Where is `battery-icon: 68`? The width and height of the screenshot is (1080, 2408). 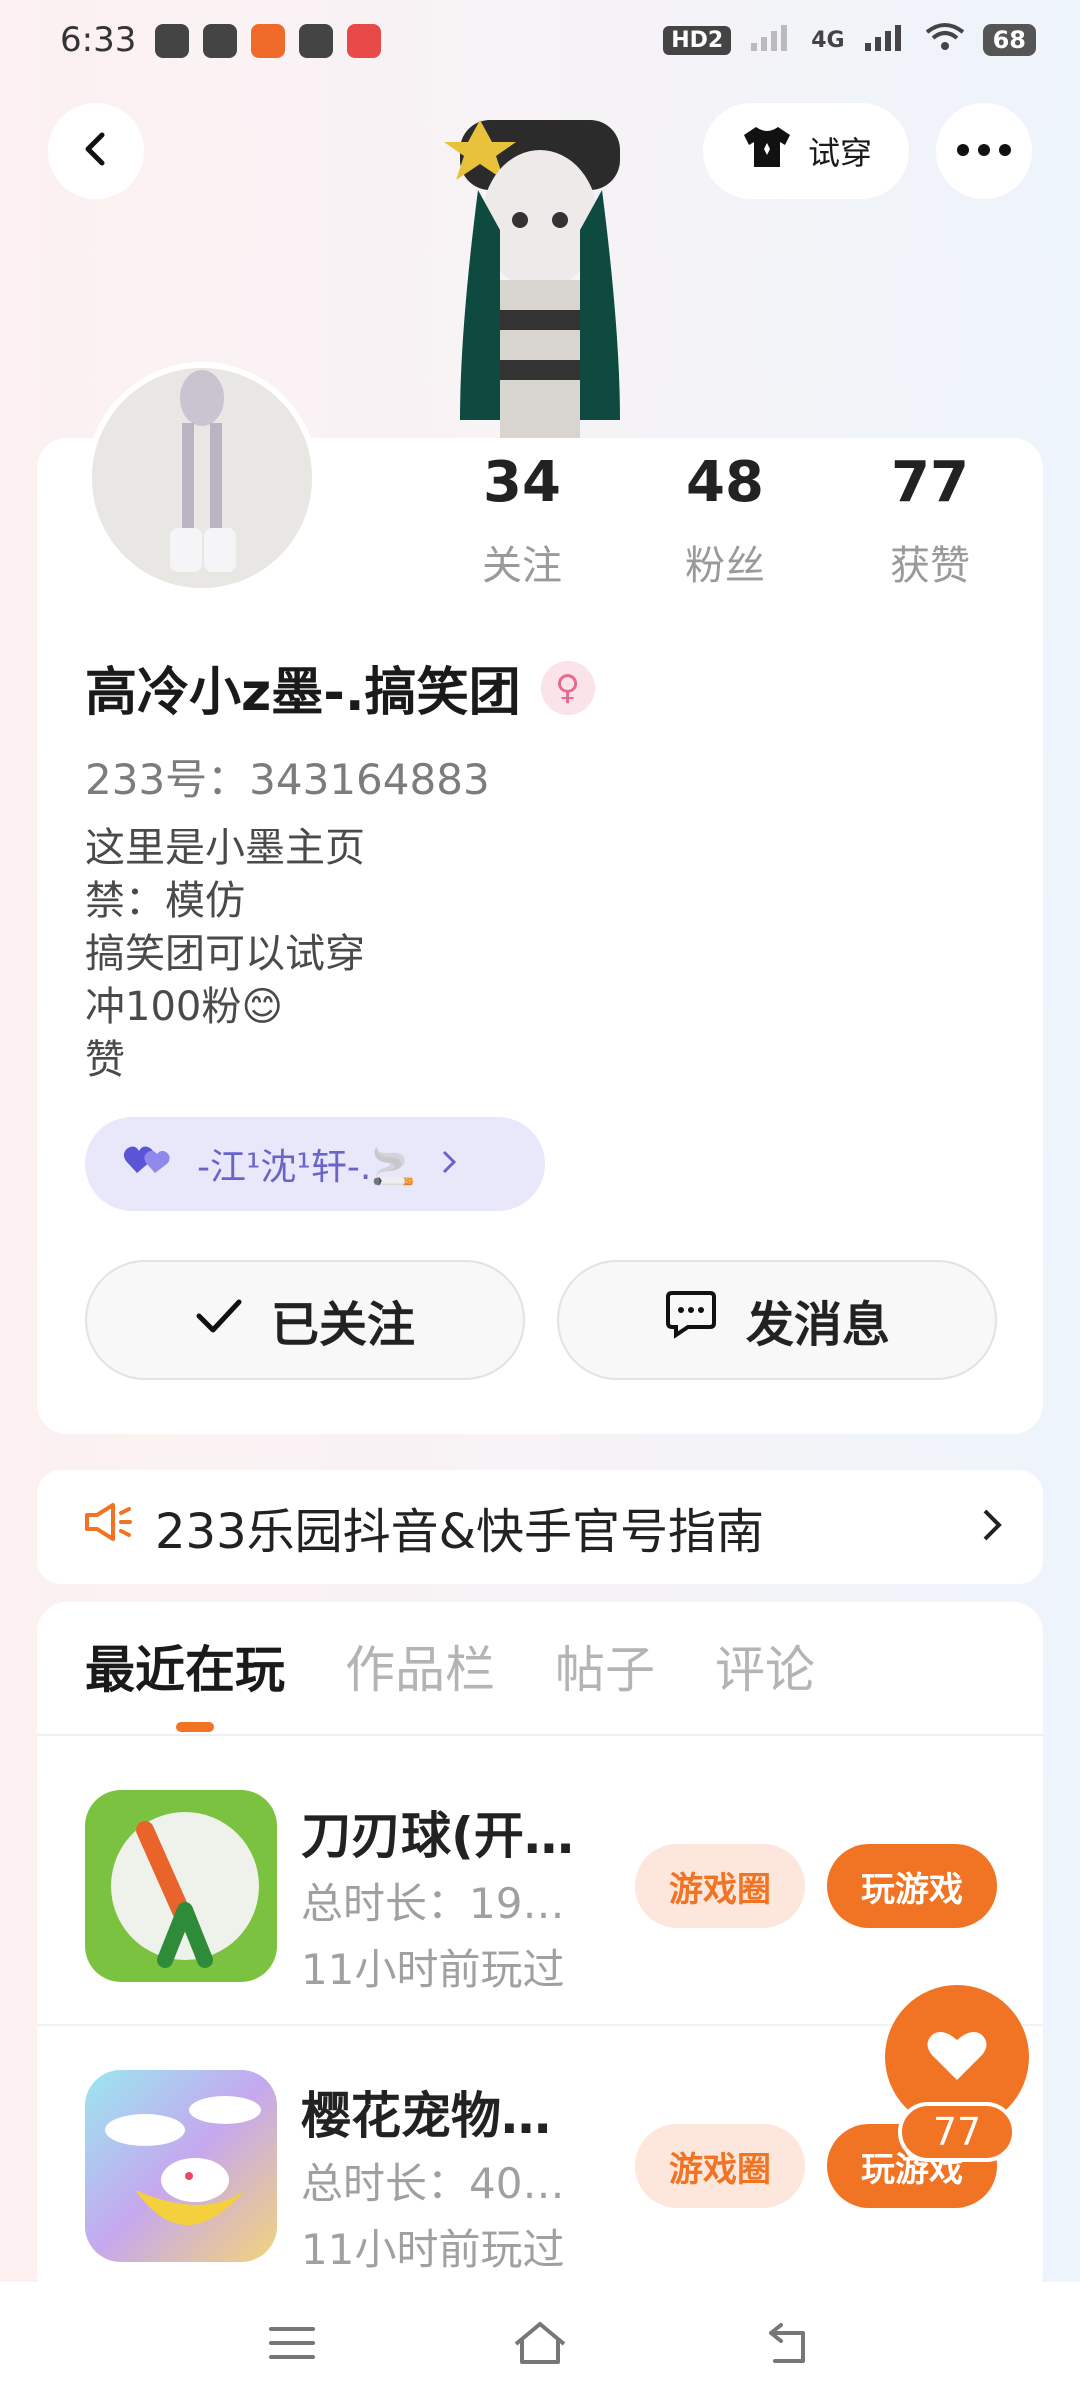
battery-icon: 68 is located at coordinates (1009, 40).